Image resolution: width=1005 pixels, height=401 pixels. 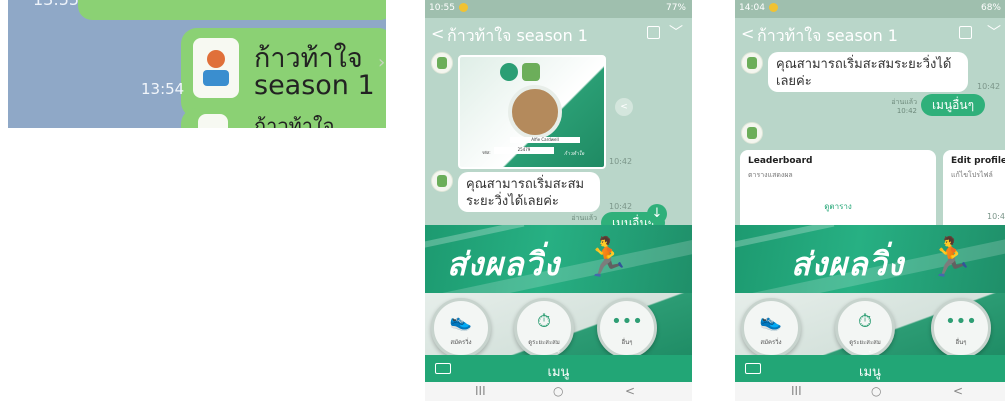 I want to click on battery-level: 77%, so click(x=675, y=8).